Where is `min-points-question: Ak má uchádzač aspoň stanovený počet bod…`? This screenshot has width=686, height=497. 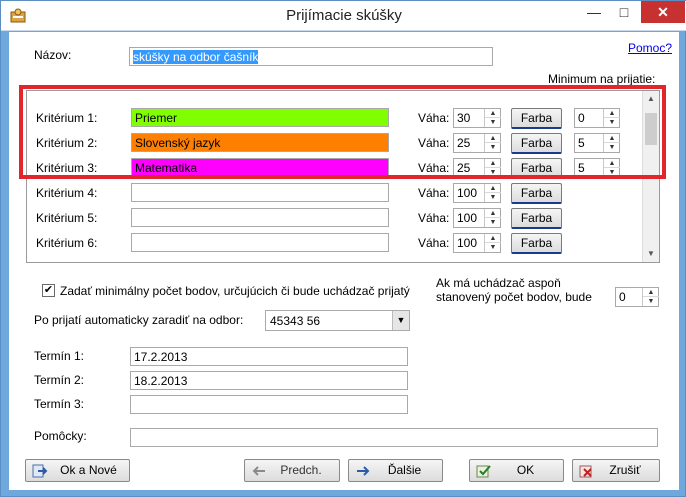 min-points-question: Ak má uchádzač aspoň stanovený počet bod… is located at coordinates (514, 290).